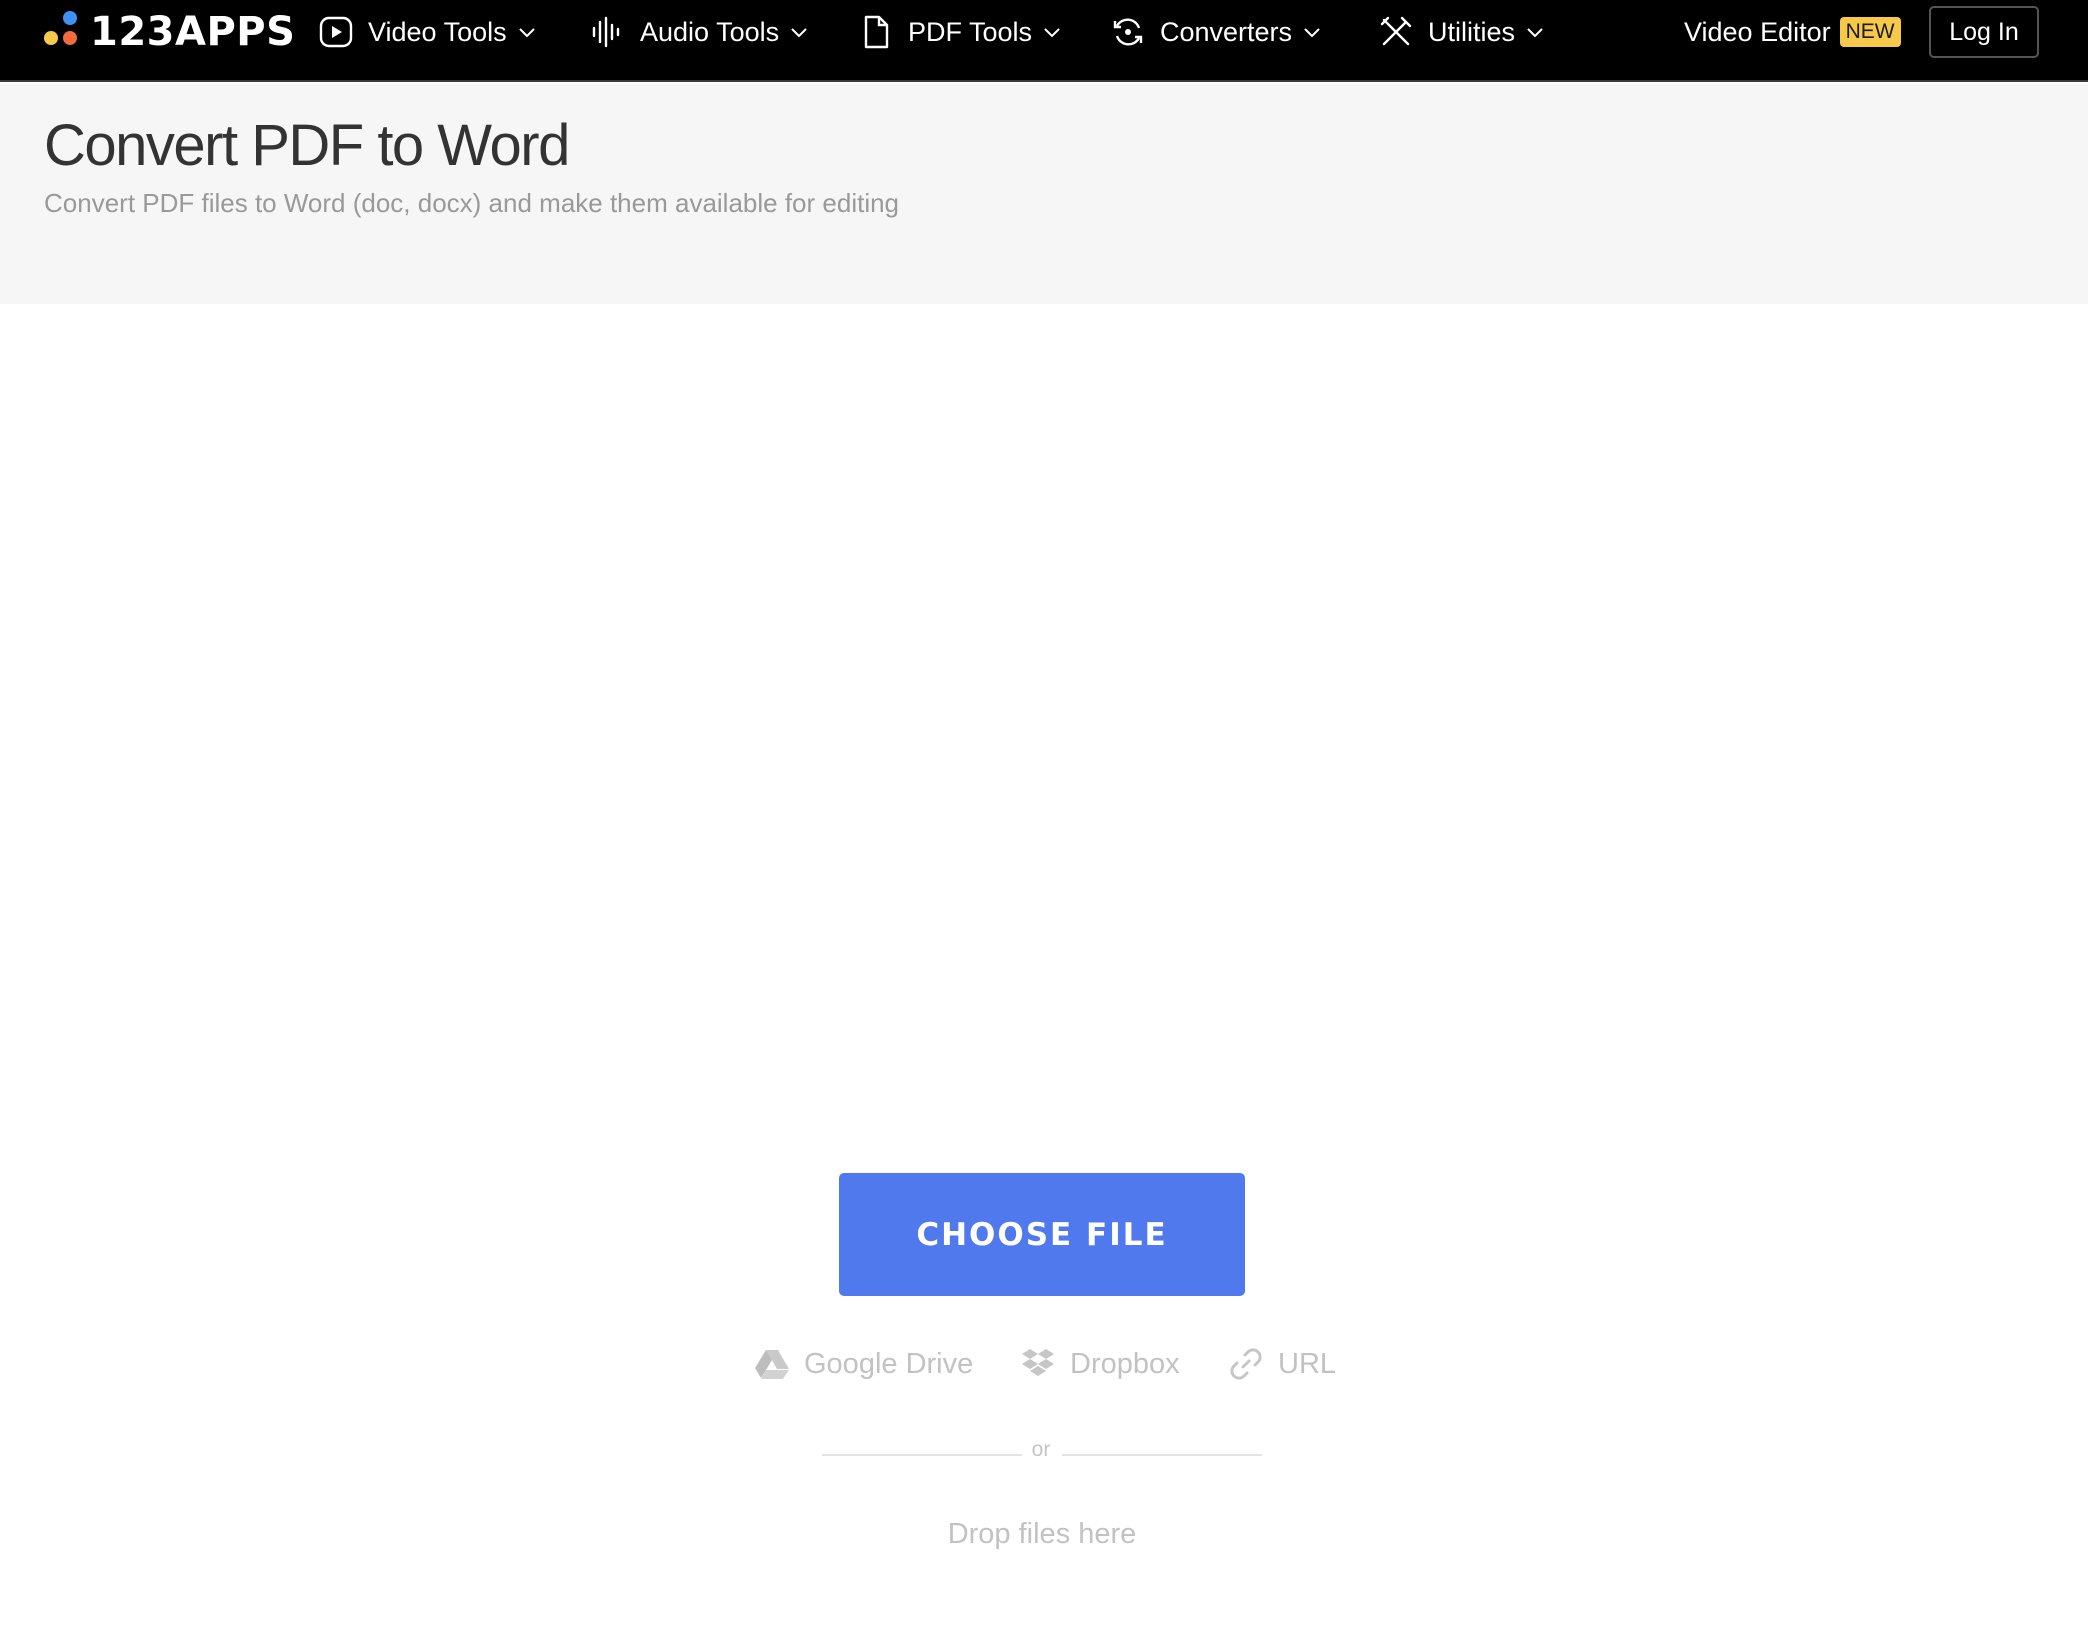 This screenshot has height=1628, width=2088. I want to click on or-label: or, so click(1041, 1449).